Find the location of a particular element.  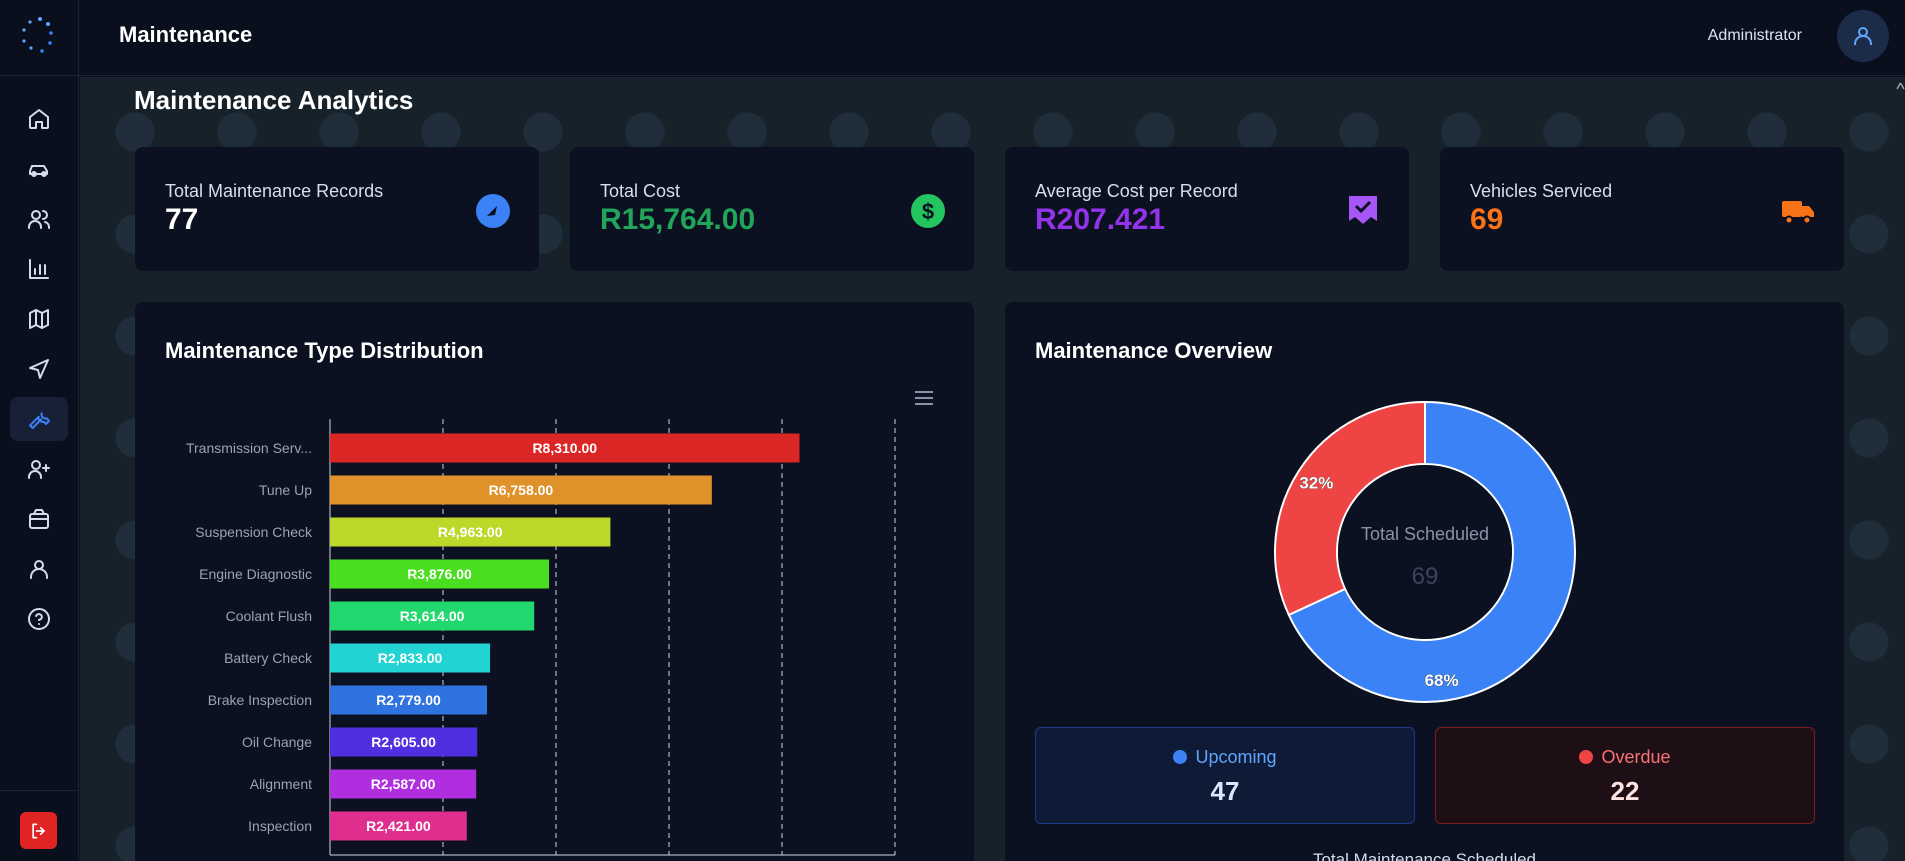

user-icon is located at coordinates (39, 569).